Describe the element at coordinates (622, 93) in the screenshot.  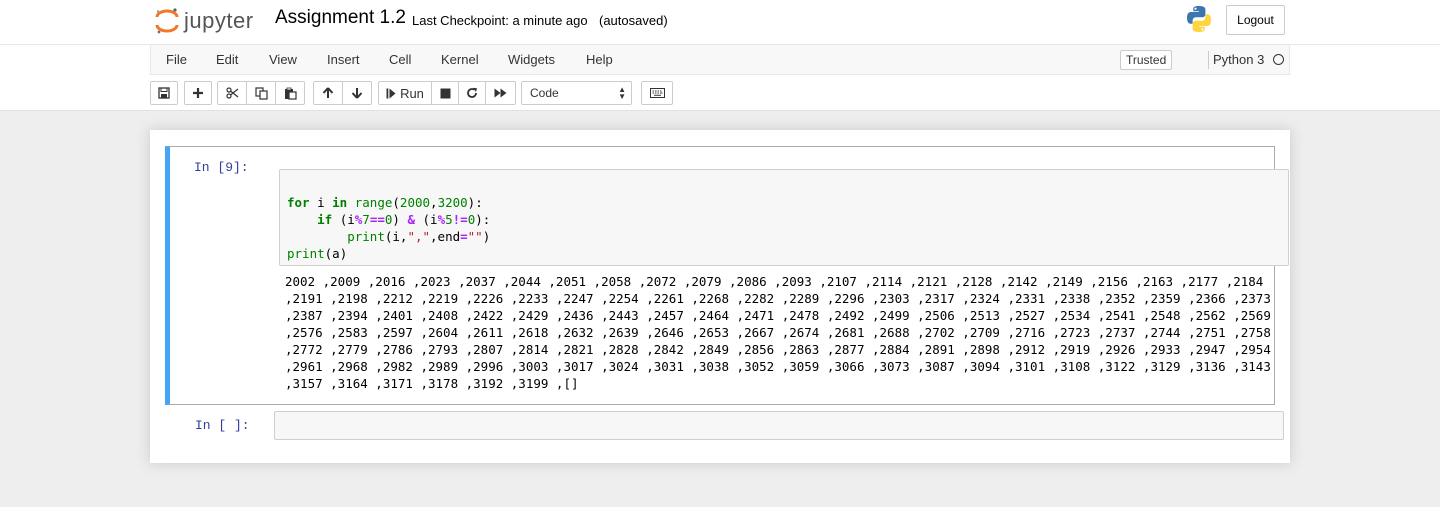
I see `select-arrows-icon: ▲ ▼` at that location.